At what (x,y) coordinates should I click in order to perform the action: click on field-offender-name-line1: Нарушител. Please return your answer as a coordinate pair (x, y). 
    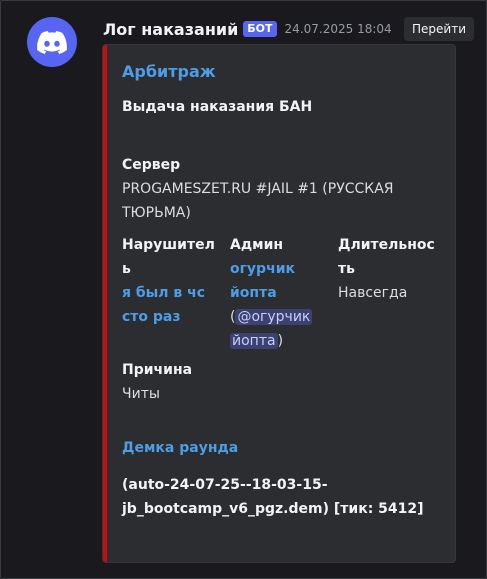
    Looking at the image, I should click on (168, 245).